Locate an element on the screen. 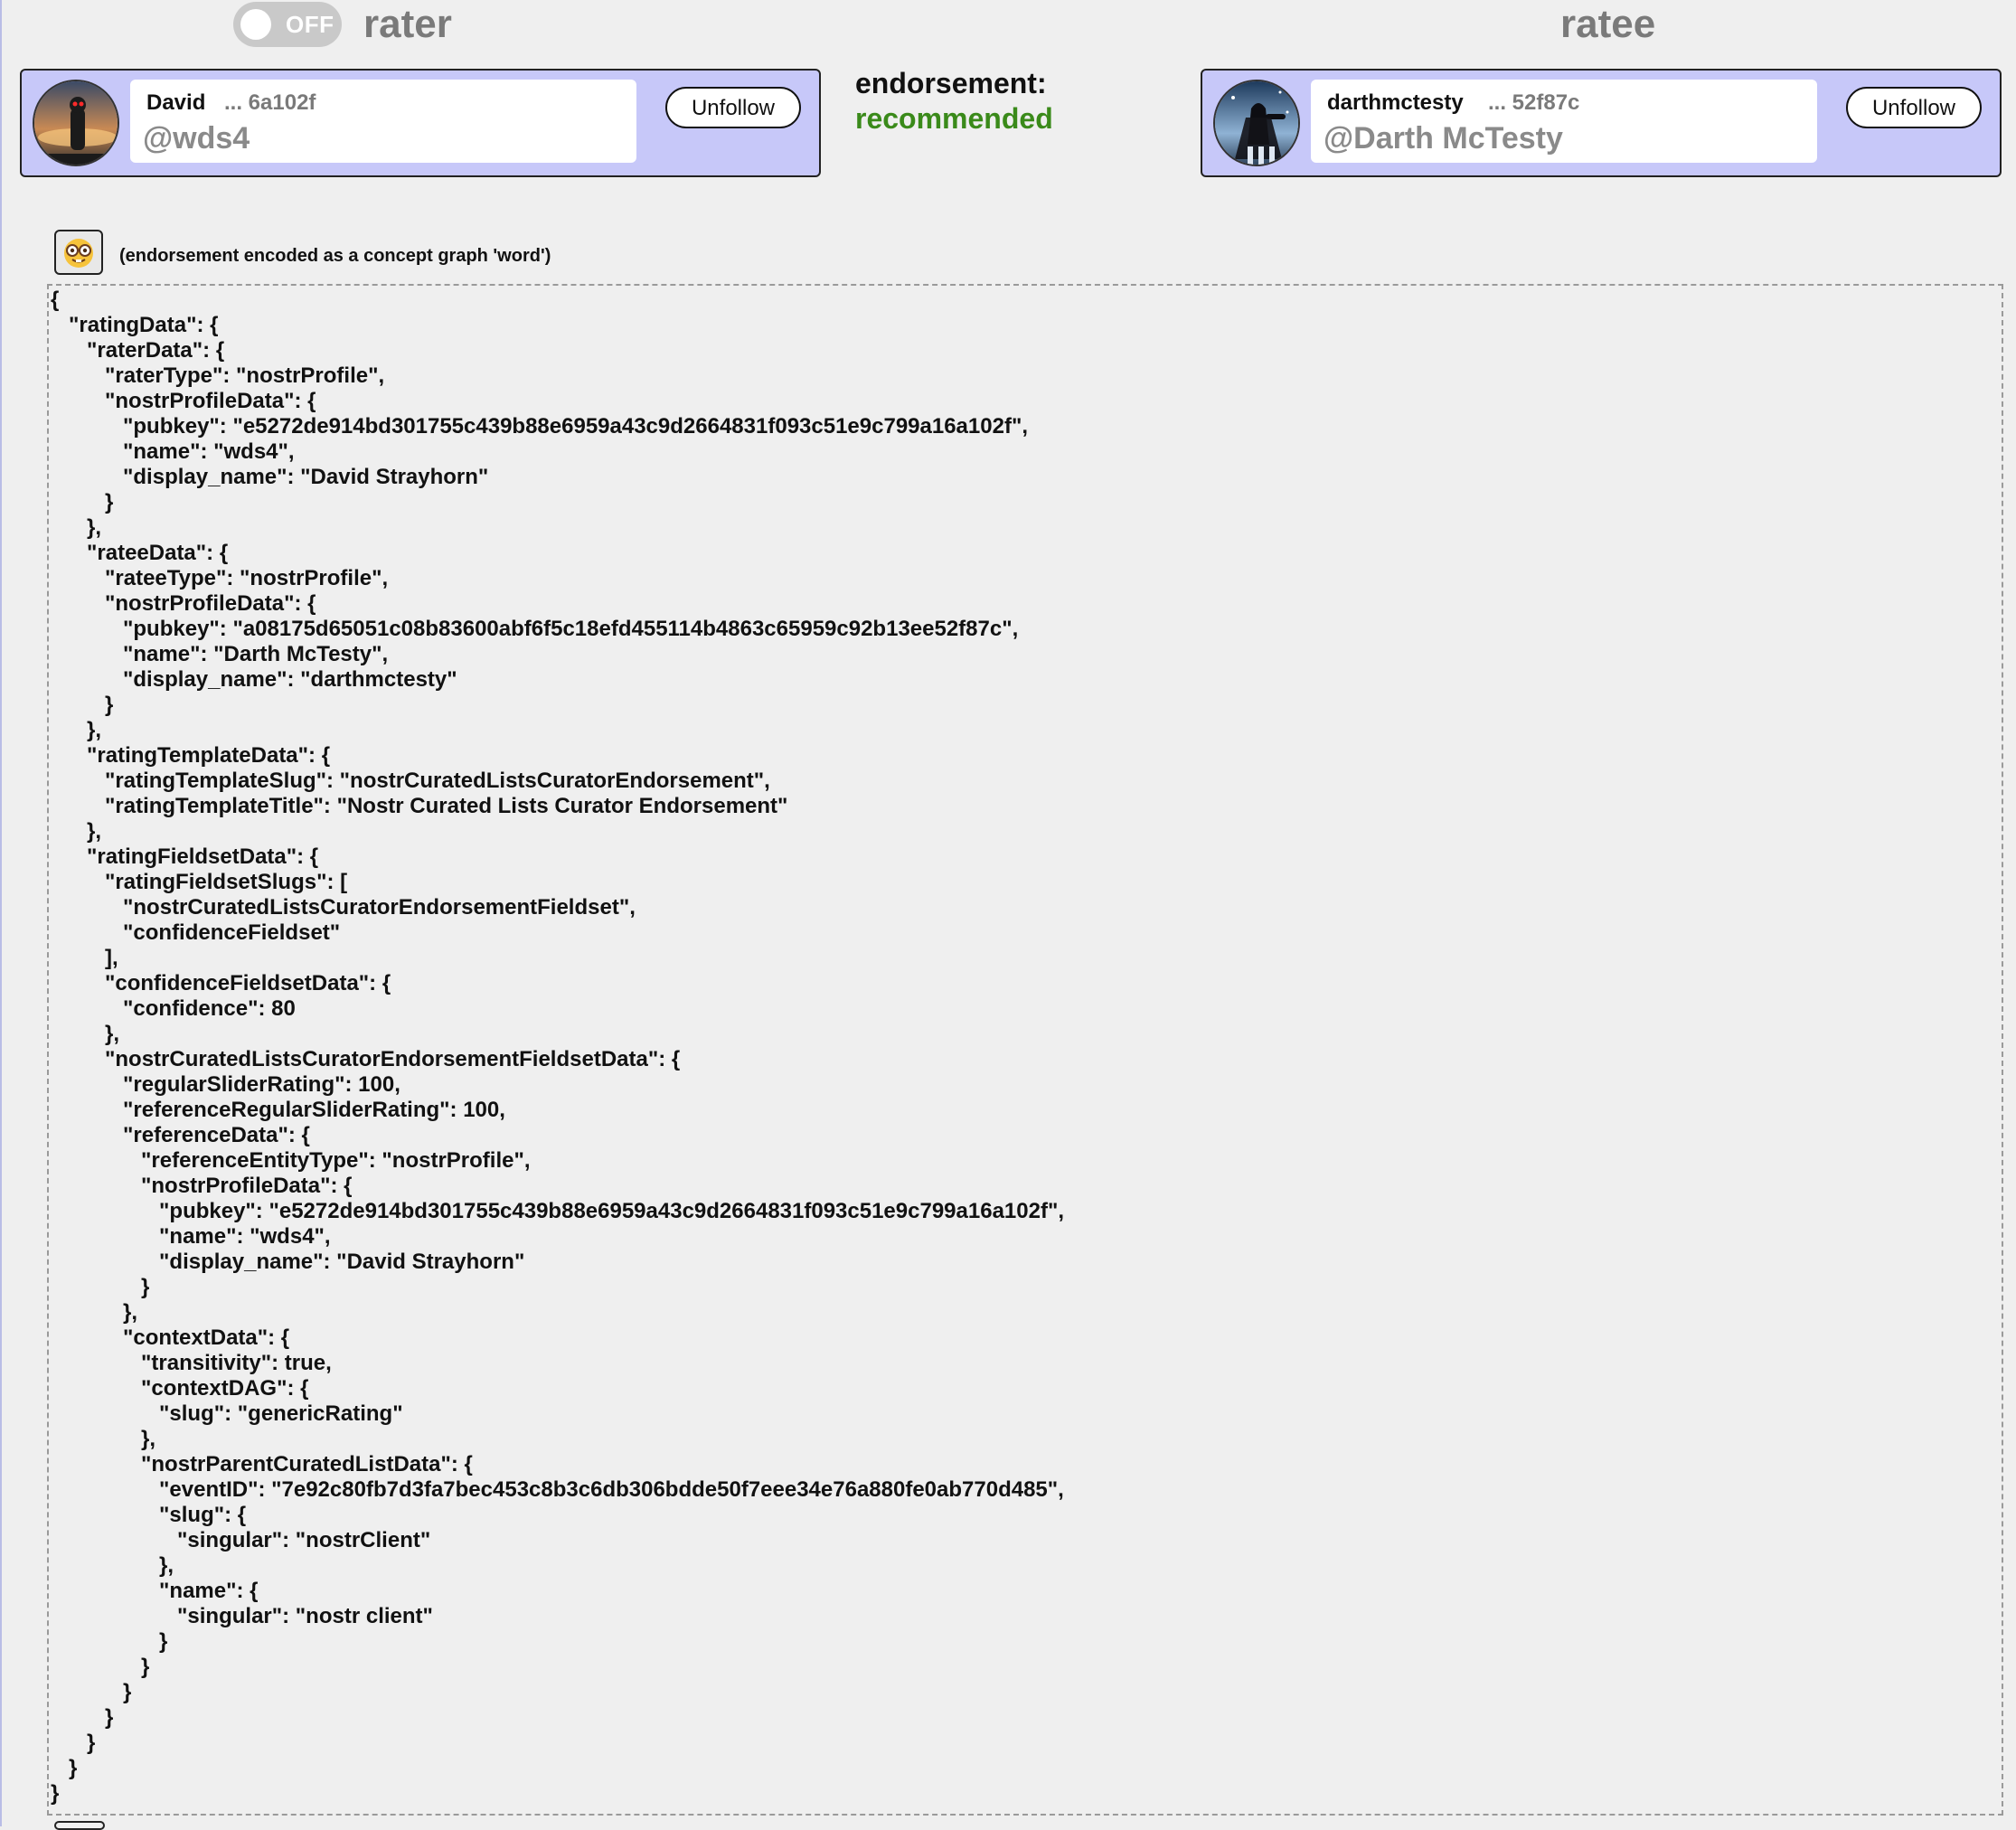 This screenshot has height=1830, width=2016. ratee-name: darthmctesty is located at coordinates (1395, 102).